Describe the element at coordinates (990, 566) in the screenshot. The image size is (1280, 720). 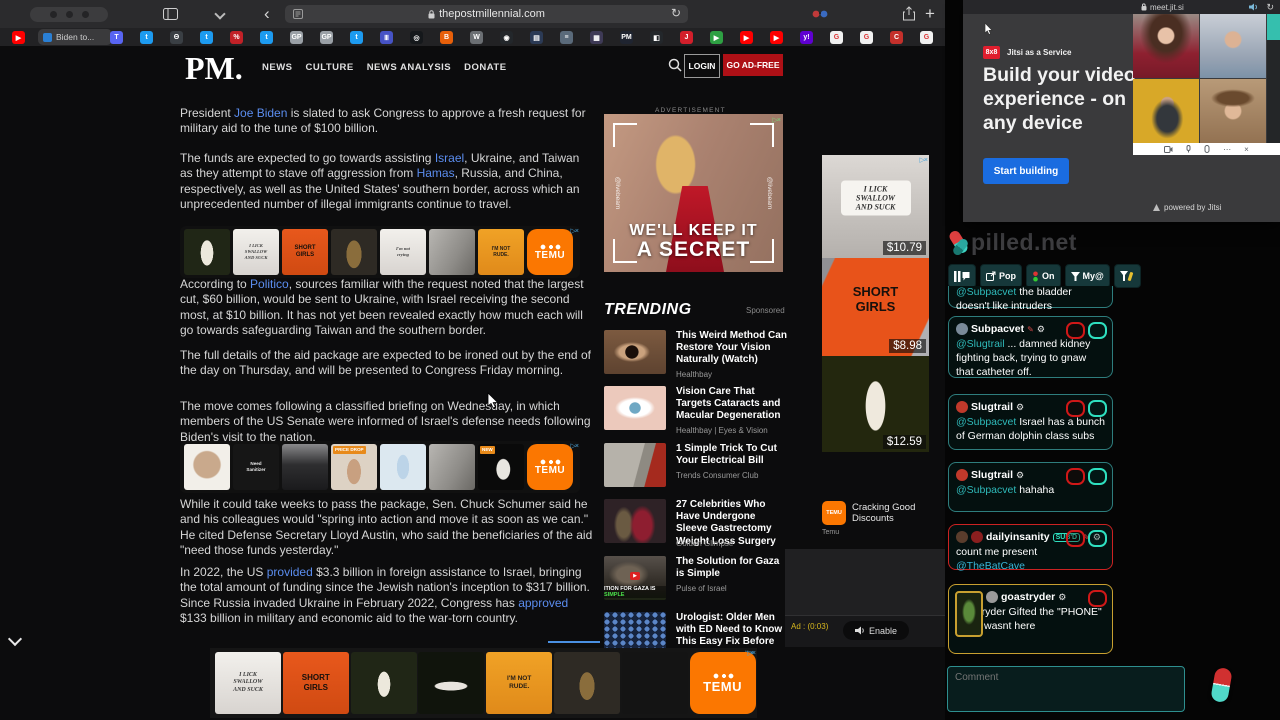
I see `user-mention: @TheBatCave` at that location.